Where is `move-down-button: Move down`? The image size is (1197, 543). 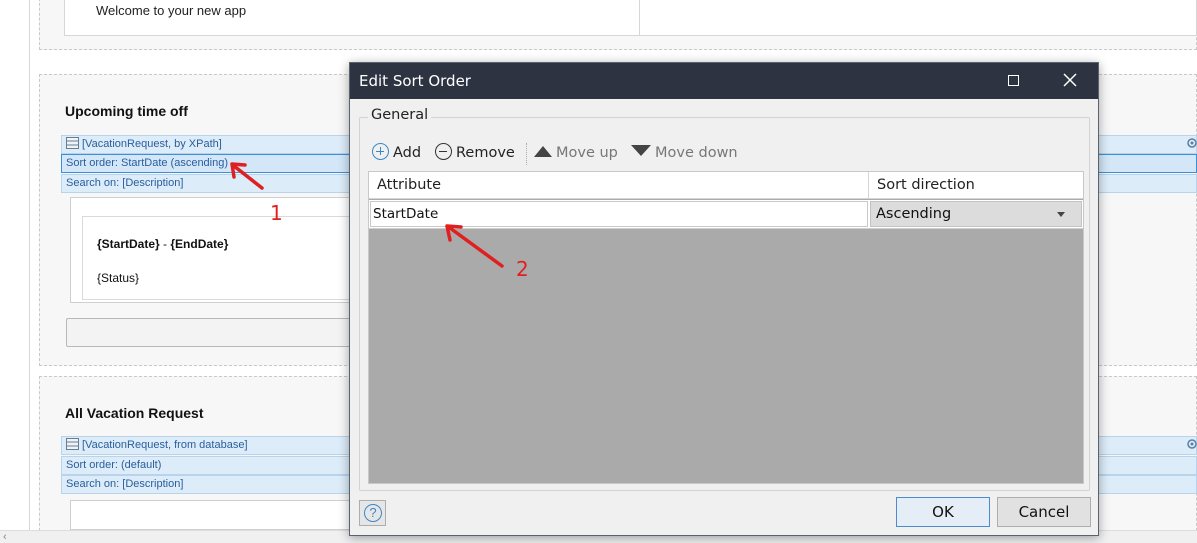 move-down-button: Move down is located at coordinates (684, 154).